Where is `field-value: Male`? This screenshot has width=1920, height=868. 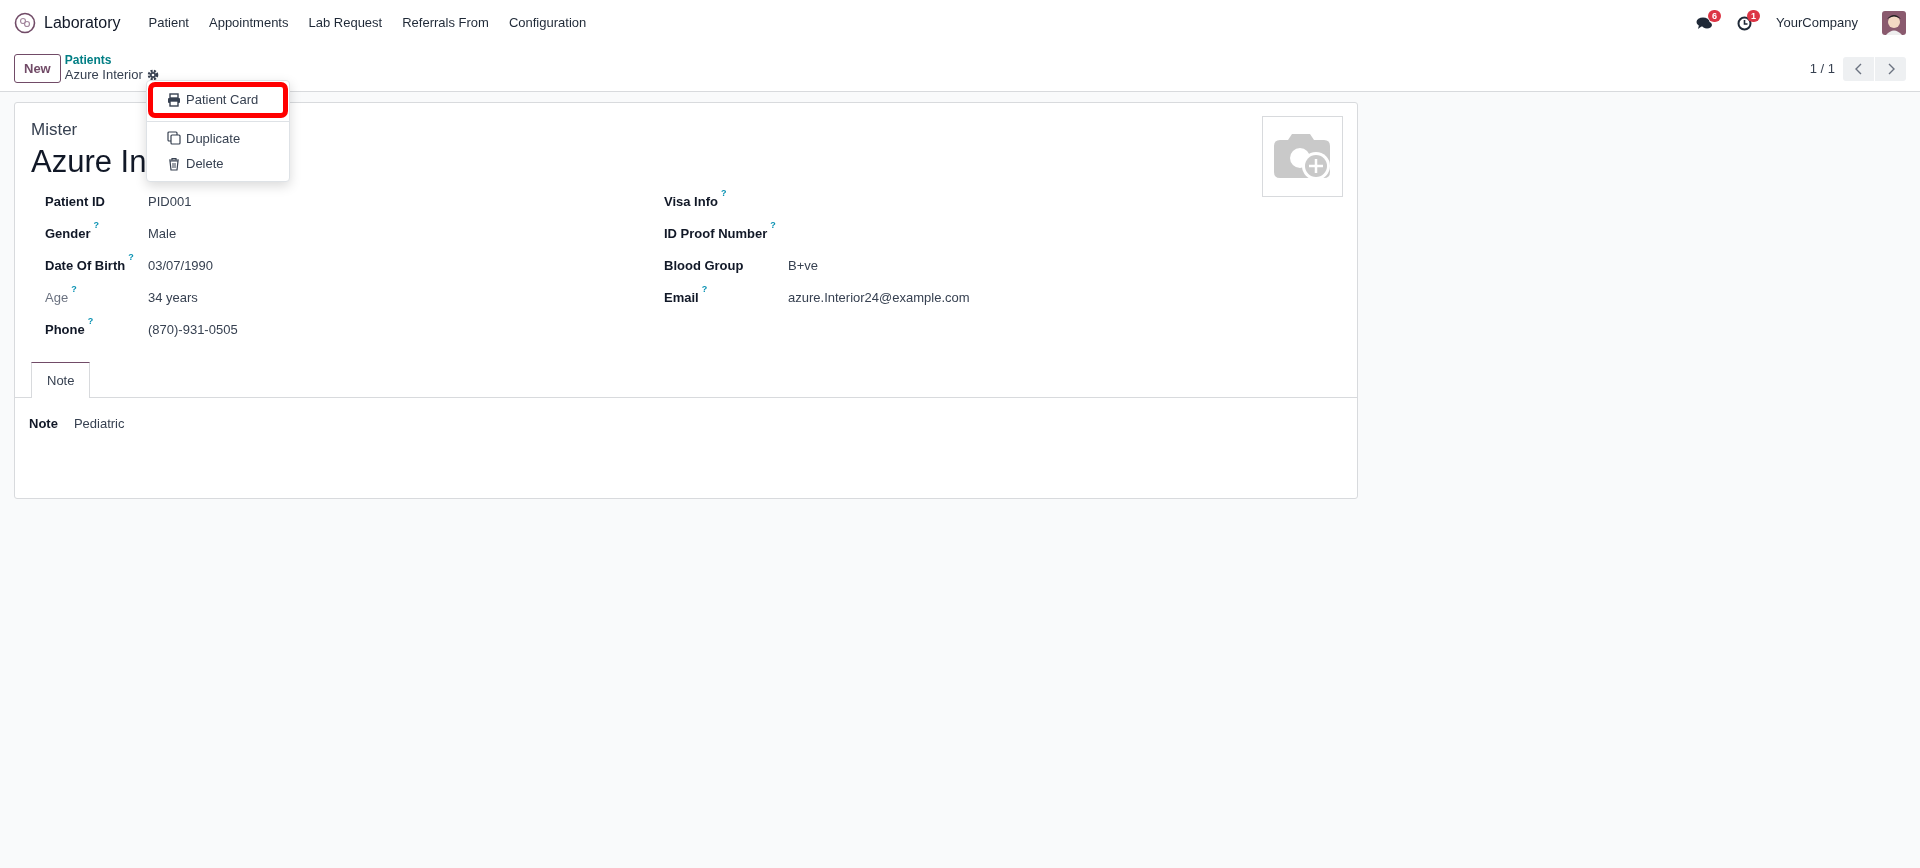
field-value: Male is located at coordinates (162, 233).